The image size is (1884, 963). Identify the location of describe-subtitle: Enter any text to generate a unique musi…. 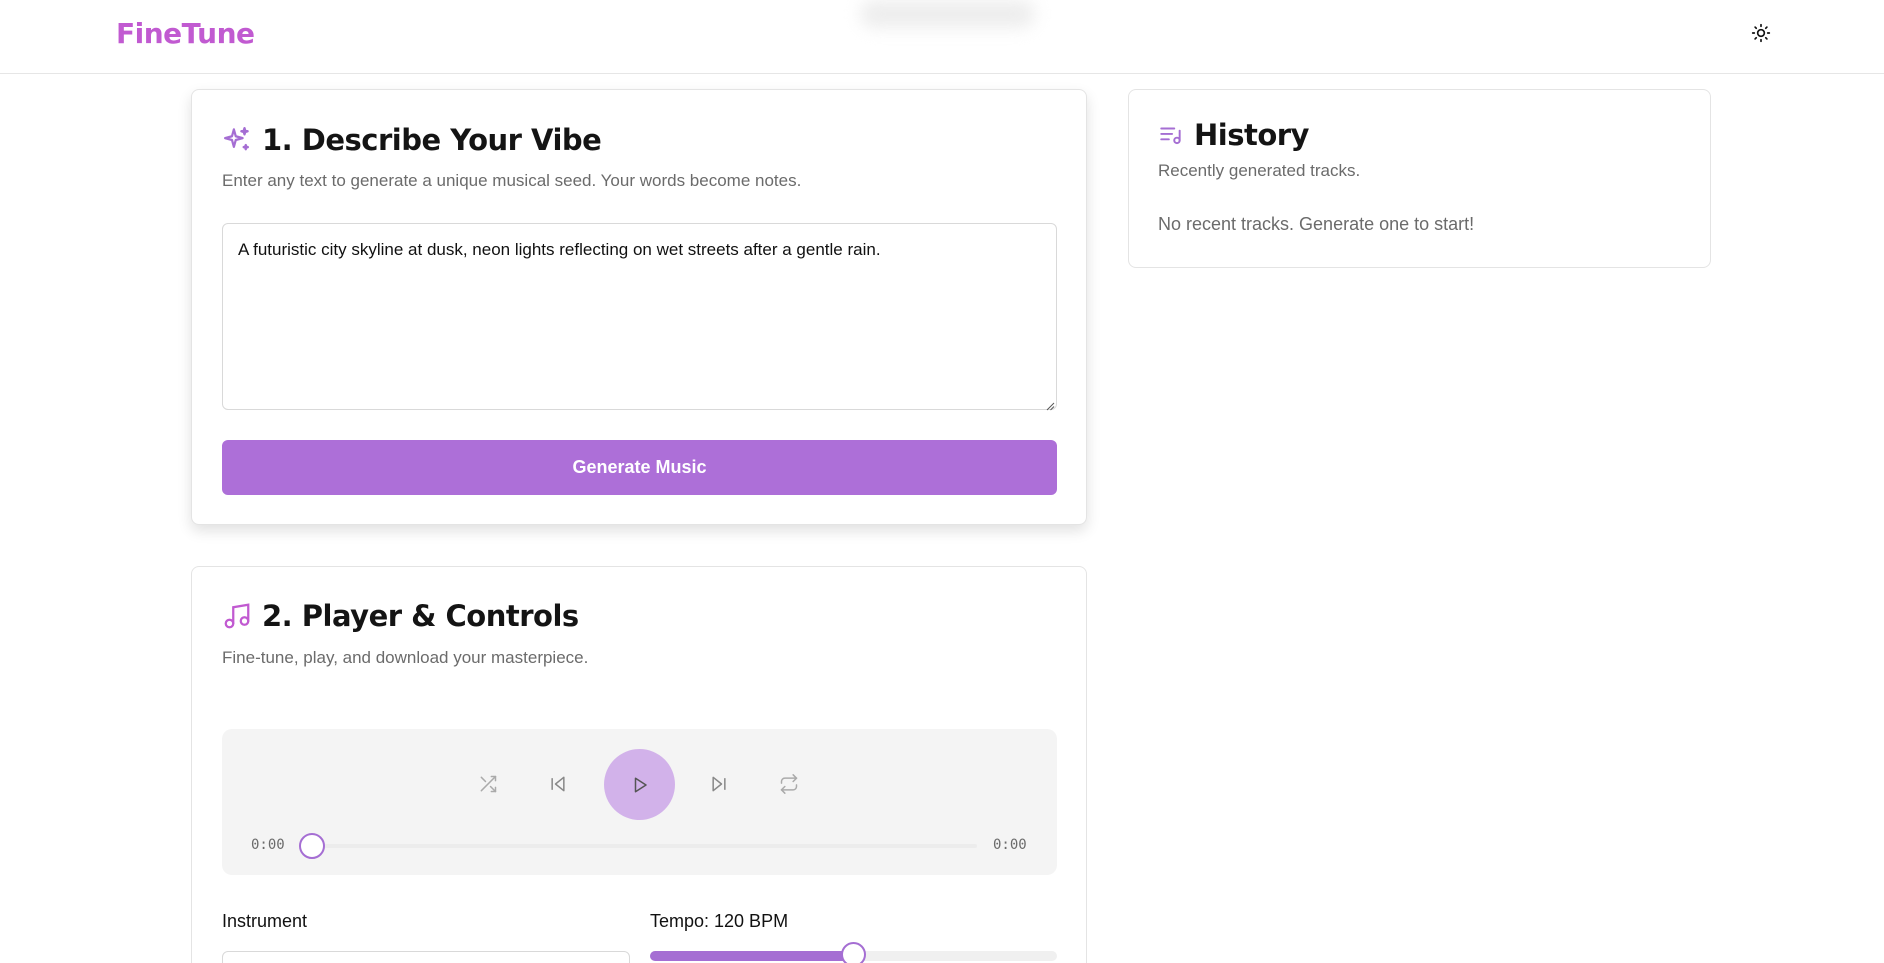
(512, 180).